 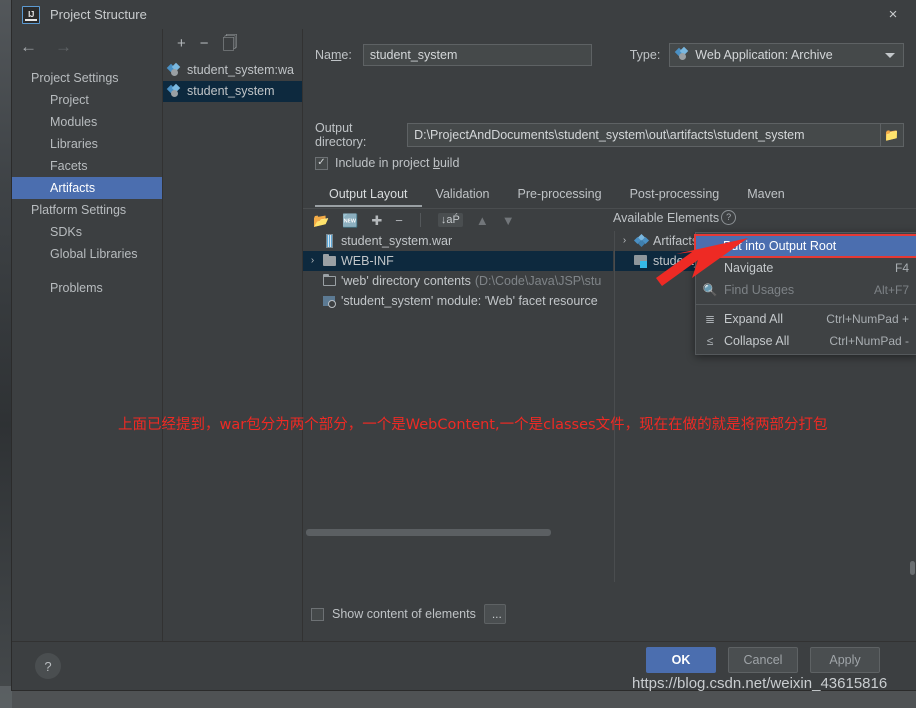 I want to click on window-title: Project Structure, so click(x=98, y=14).